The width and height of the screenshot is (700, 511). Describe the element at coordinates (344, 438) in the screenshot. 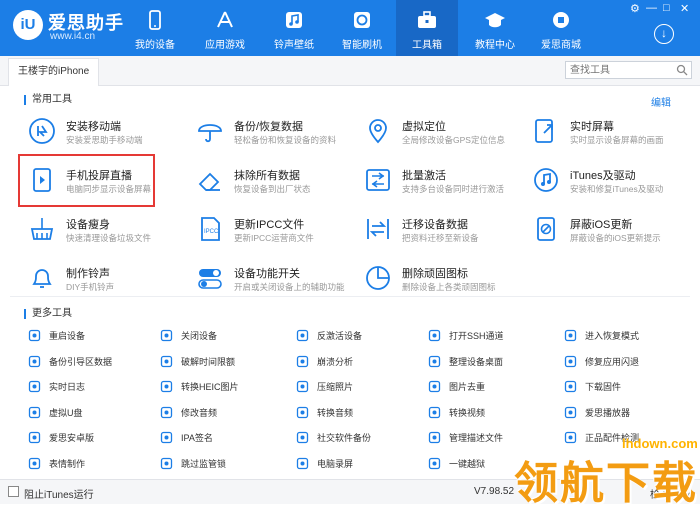

I see `more-tool-label: 社交软件备份` at that location.